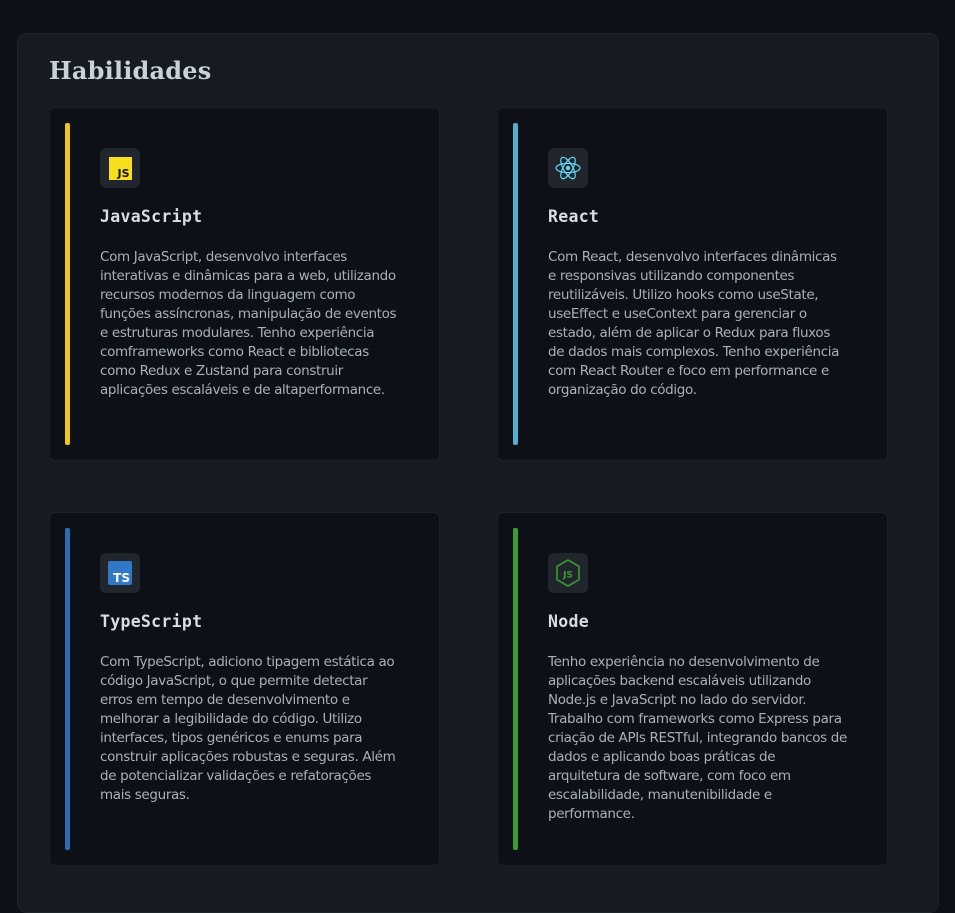 The image size is (955, 913). I want to click on typescript-logo-icon: TS, so click(120, 573).